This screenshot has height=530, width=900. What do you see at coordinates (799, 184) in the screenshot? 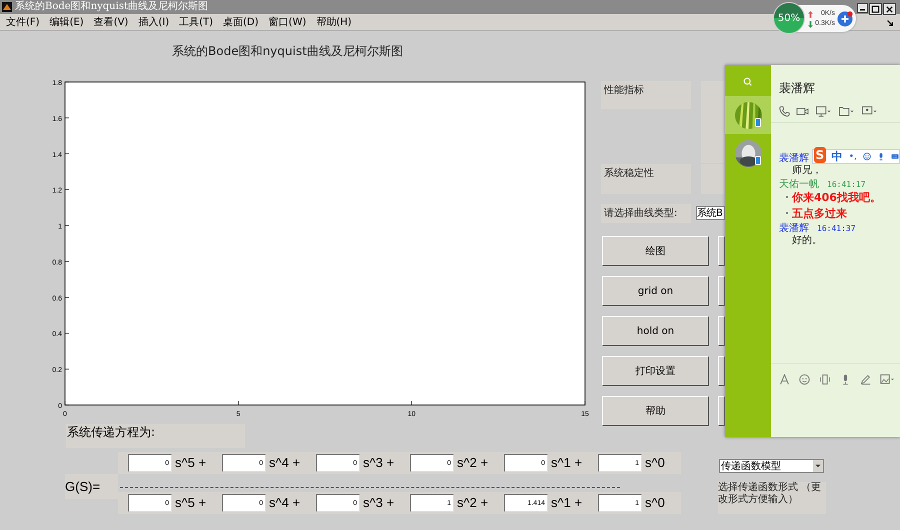
I see `sender-name: 天佑一帆` at bounding box center [799, 184].